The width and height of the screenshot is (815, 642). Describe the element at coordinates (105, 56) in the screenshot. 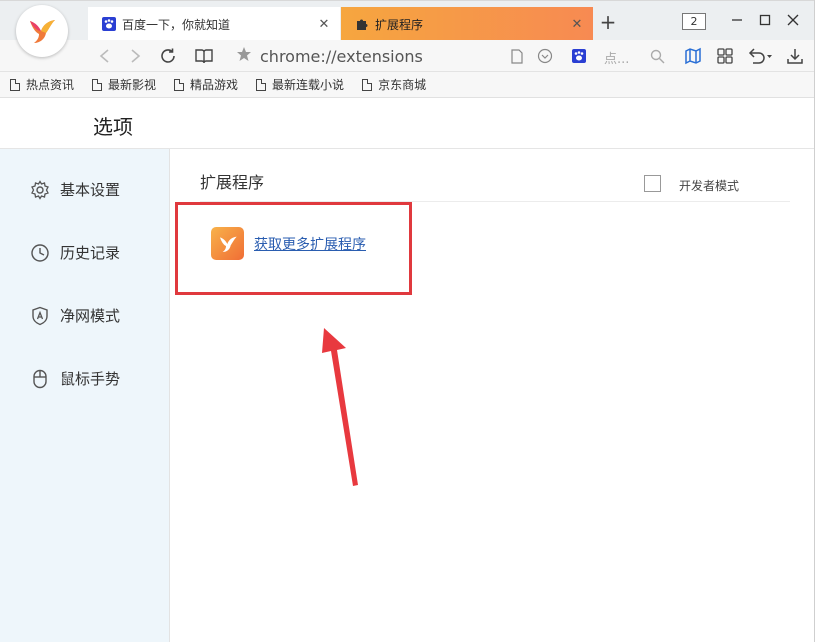

I see `back-icon` at that location.